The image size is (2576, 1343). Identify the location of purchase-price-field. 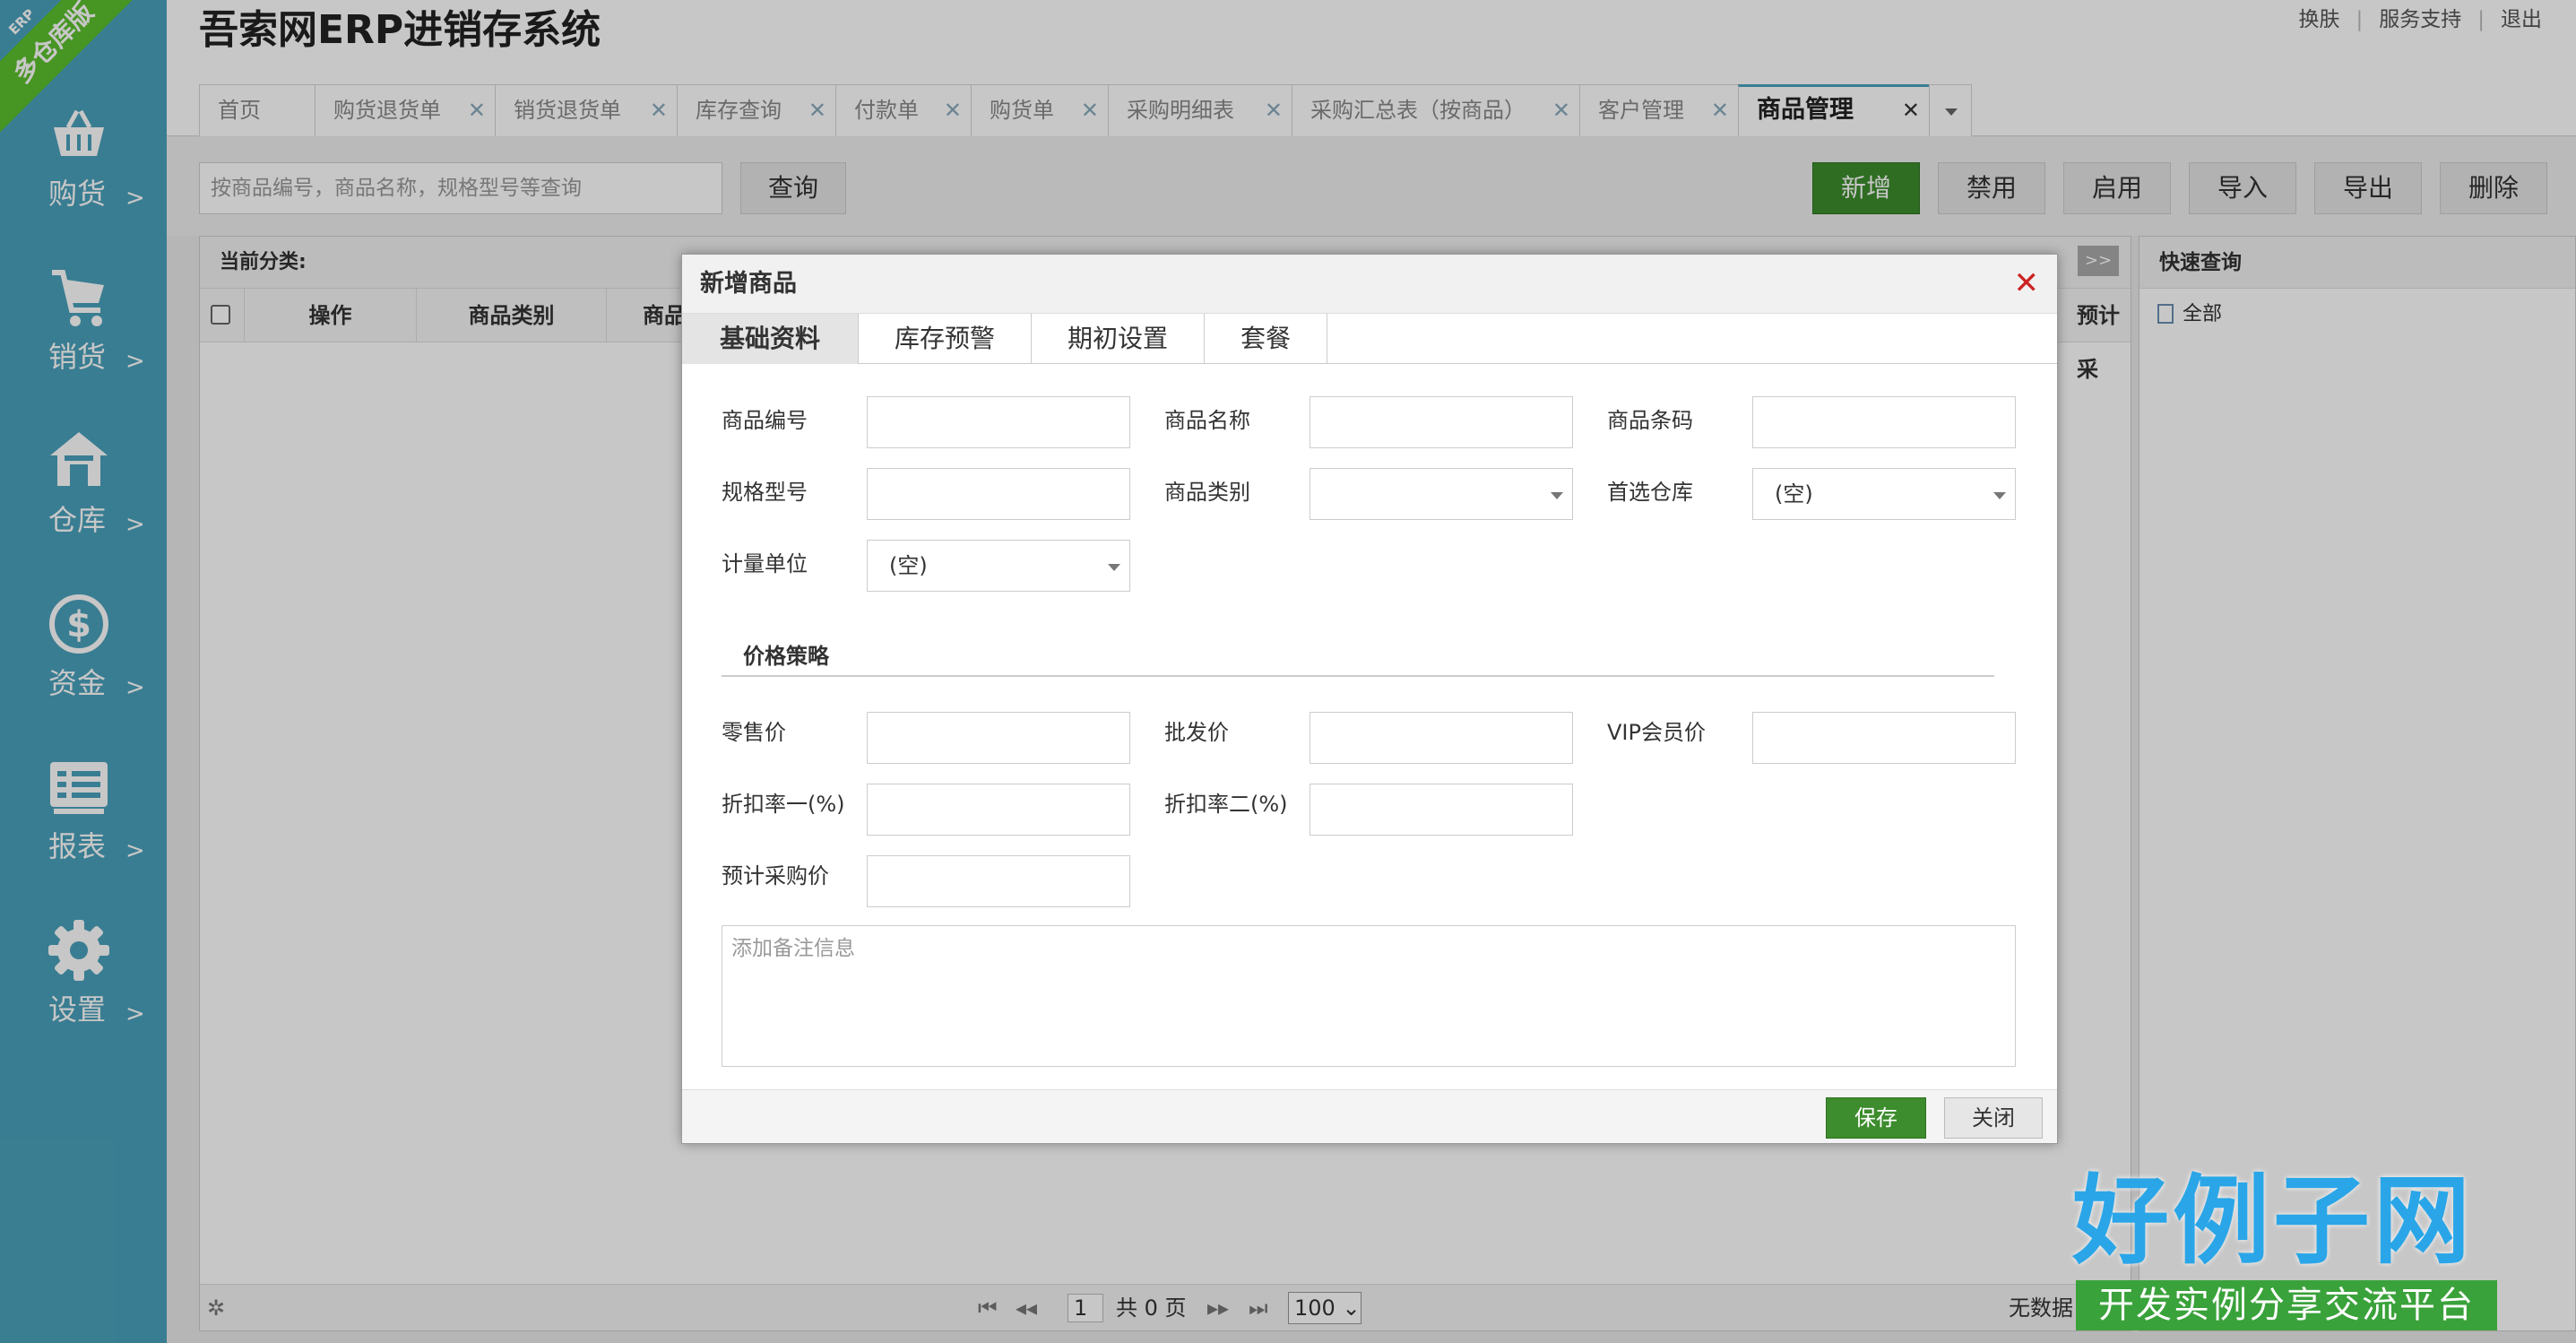
(998, 881).